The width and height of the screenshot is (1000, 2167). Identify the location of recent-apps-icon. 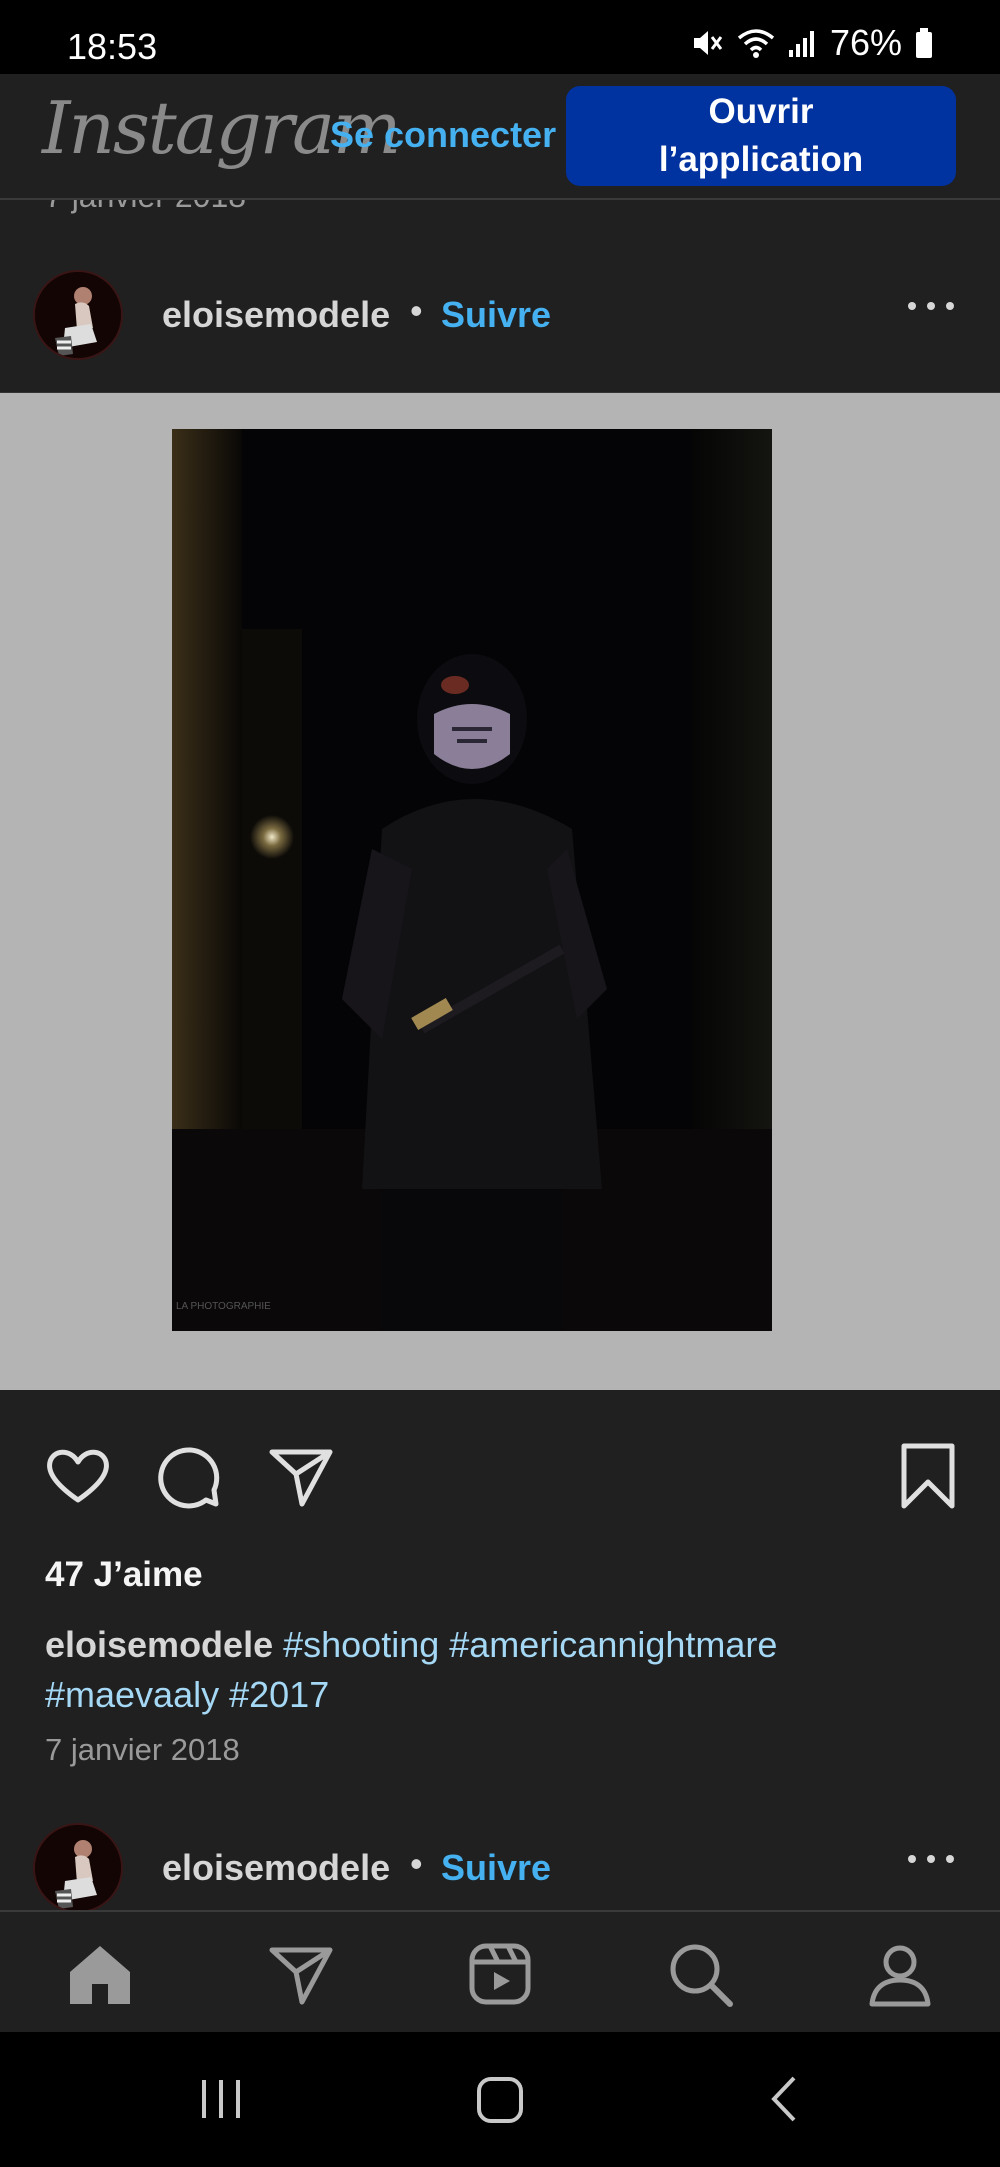
(221, 2099).